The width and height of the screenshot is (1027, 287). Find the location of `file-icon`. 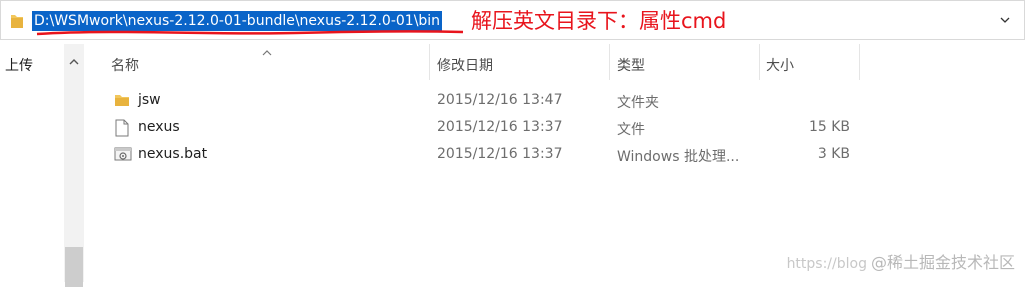

file-icon is located at coordinates (122, 130).